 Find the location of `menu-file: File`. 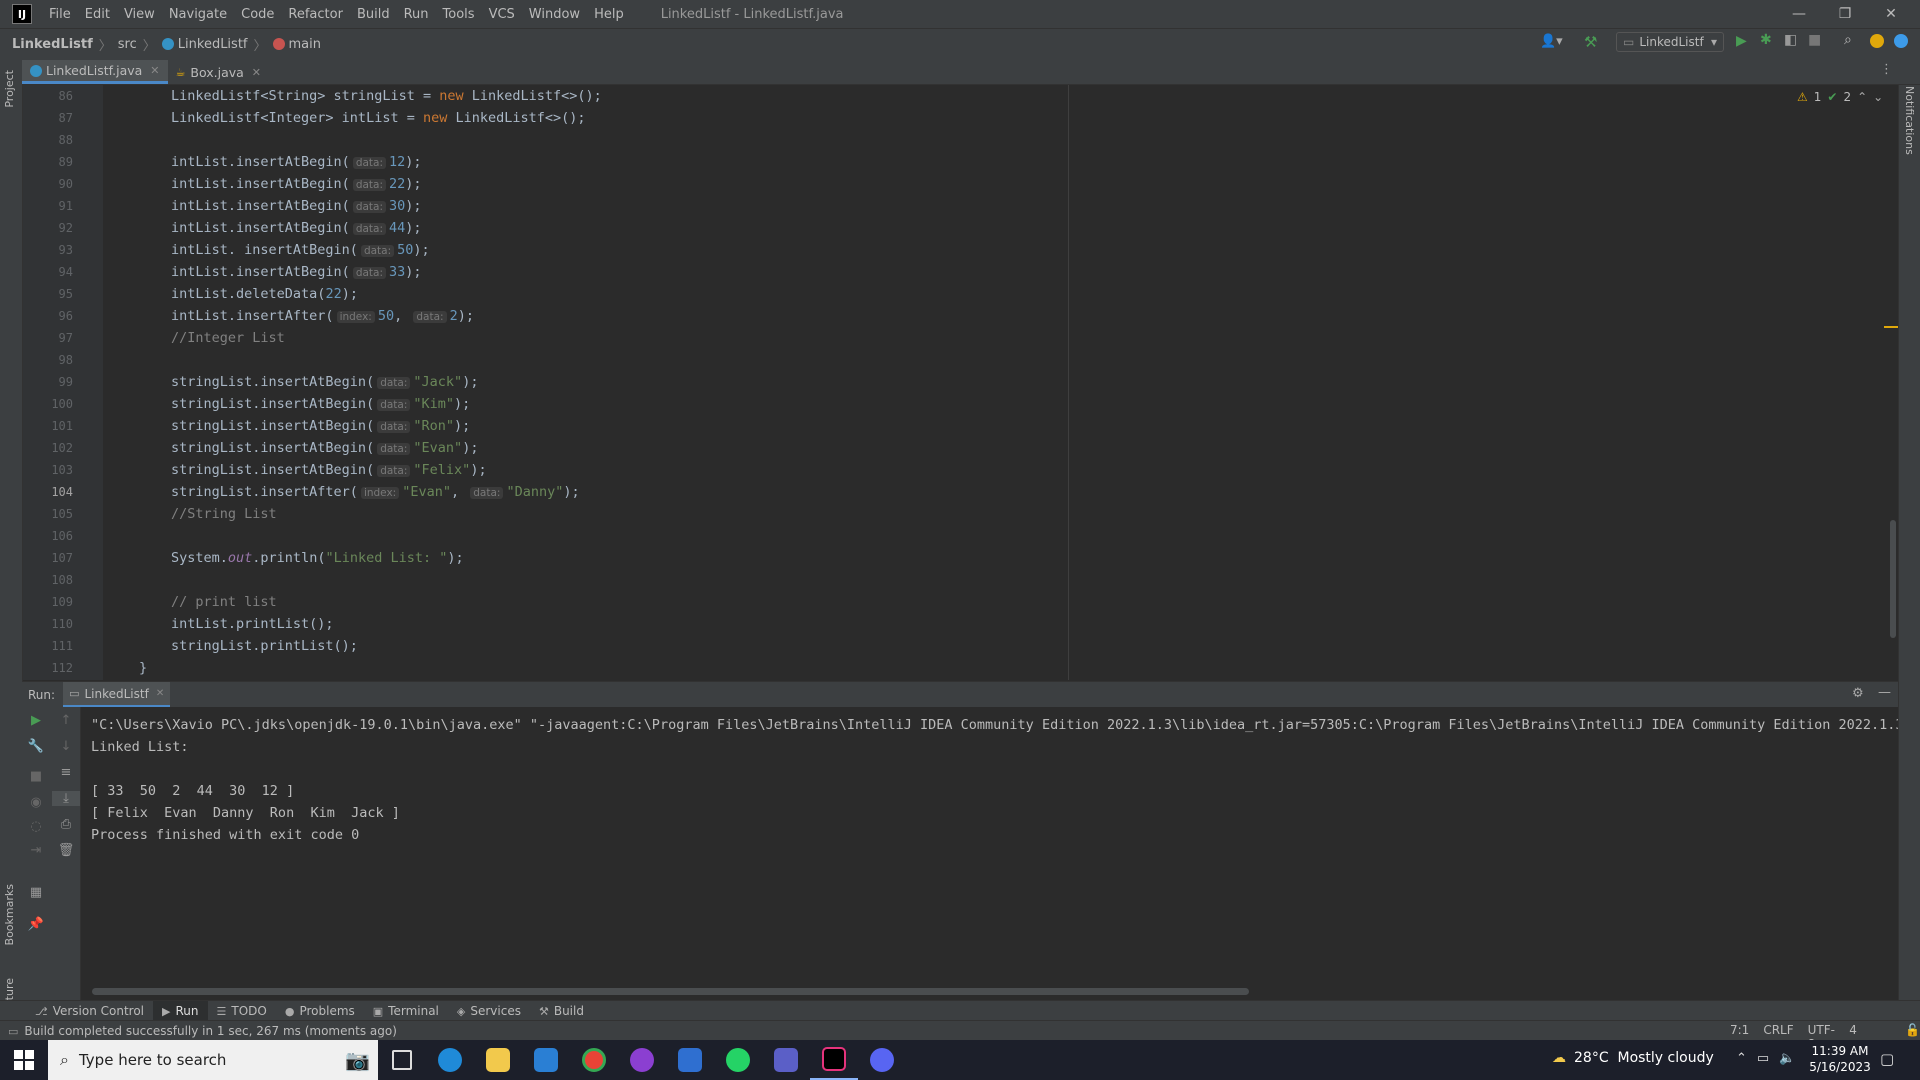

menu-file: File is located at coordinates (60, 14).